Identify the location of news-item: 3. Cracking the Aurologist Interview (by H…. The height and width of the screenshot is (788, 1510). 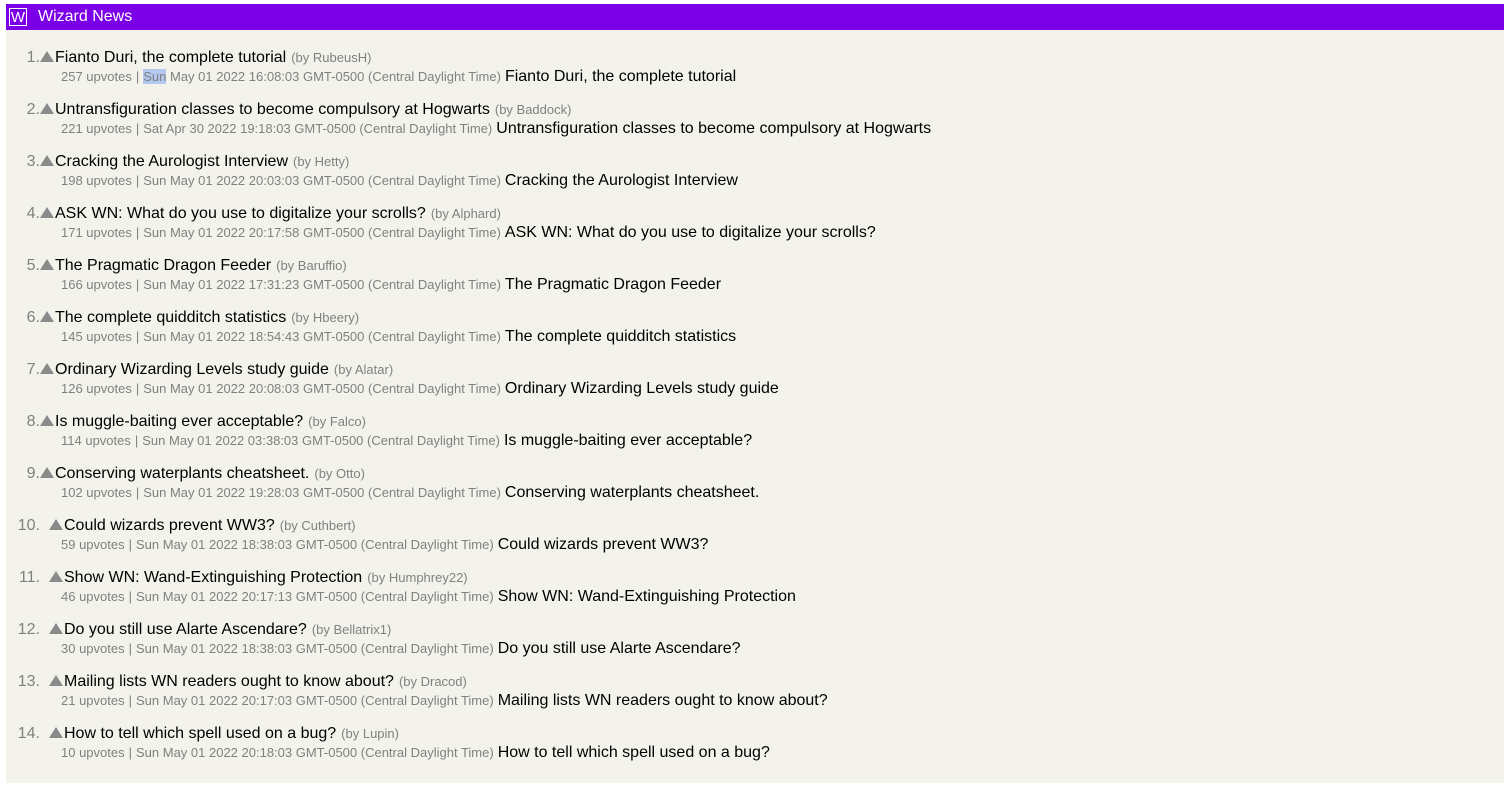
(755, 164).